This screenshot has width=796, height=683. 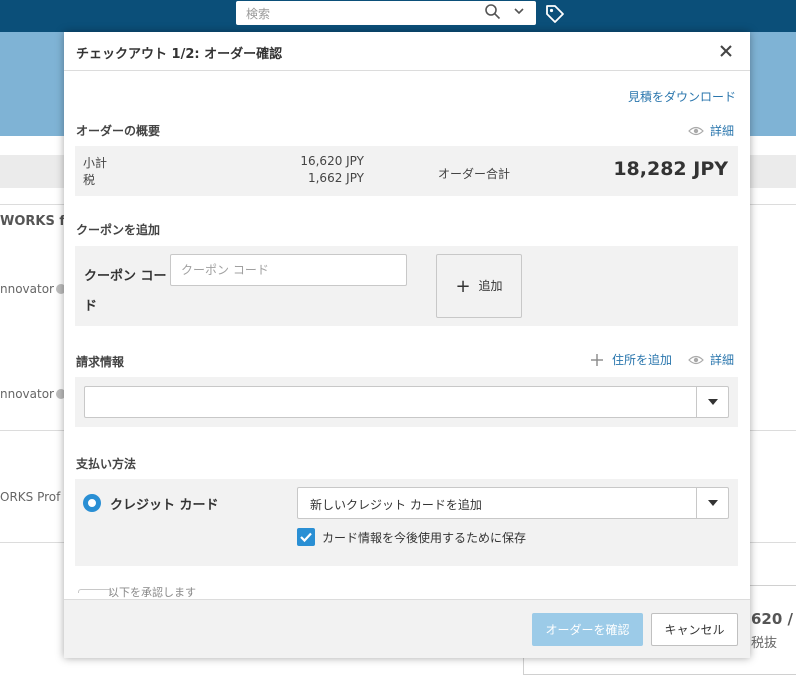 What do you see at coordinates (179, 54) in the screenshot?
I see `modal-title: チェックアウト 1/2: オーダー確認` at bounding box center [179, 54].